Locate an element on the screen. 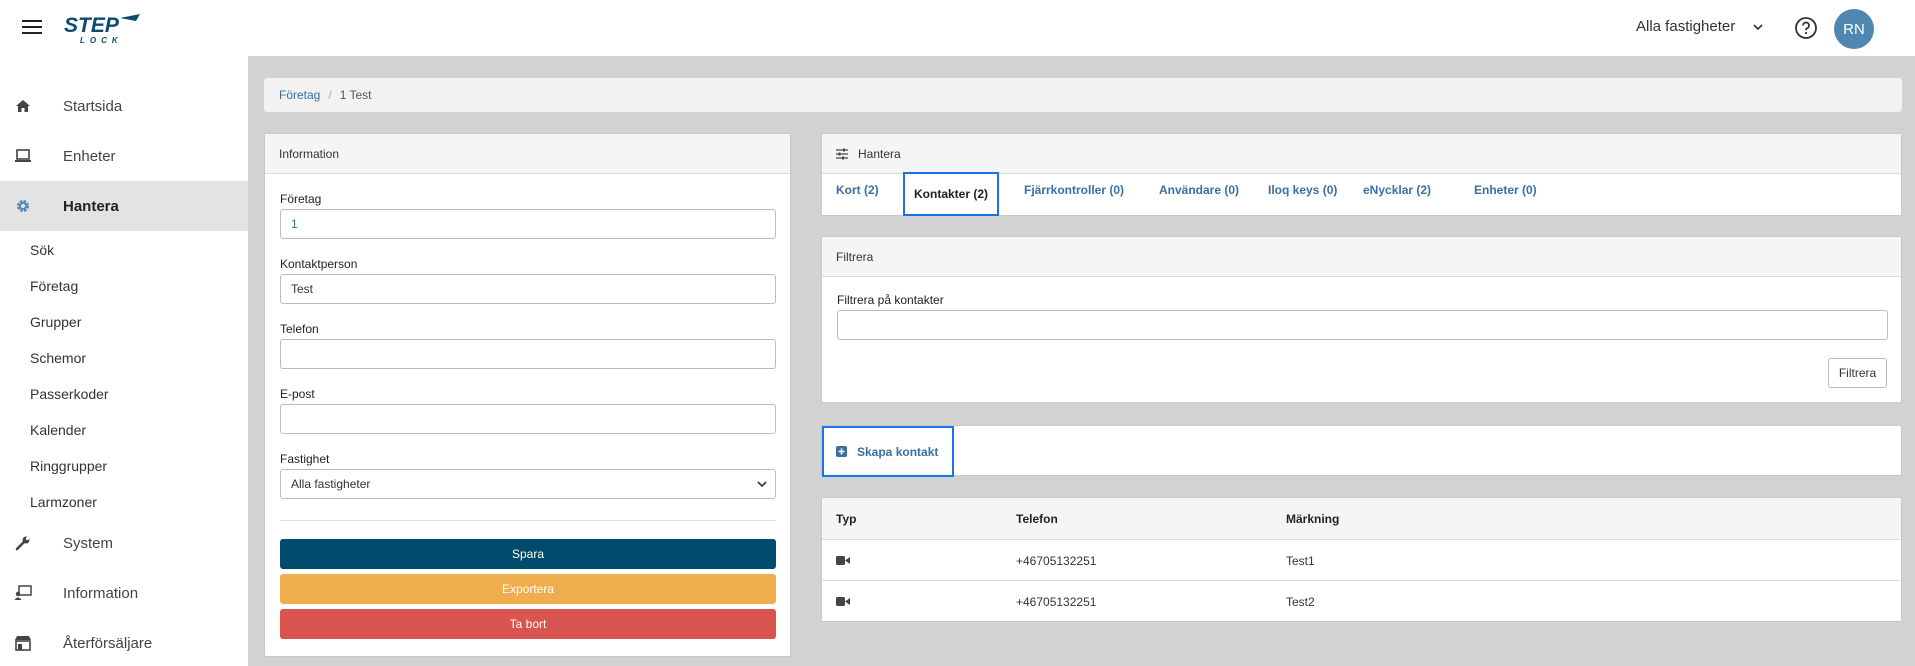  sidebar-subitem-grupper: Grupper is located at coordinates (55, 322).